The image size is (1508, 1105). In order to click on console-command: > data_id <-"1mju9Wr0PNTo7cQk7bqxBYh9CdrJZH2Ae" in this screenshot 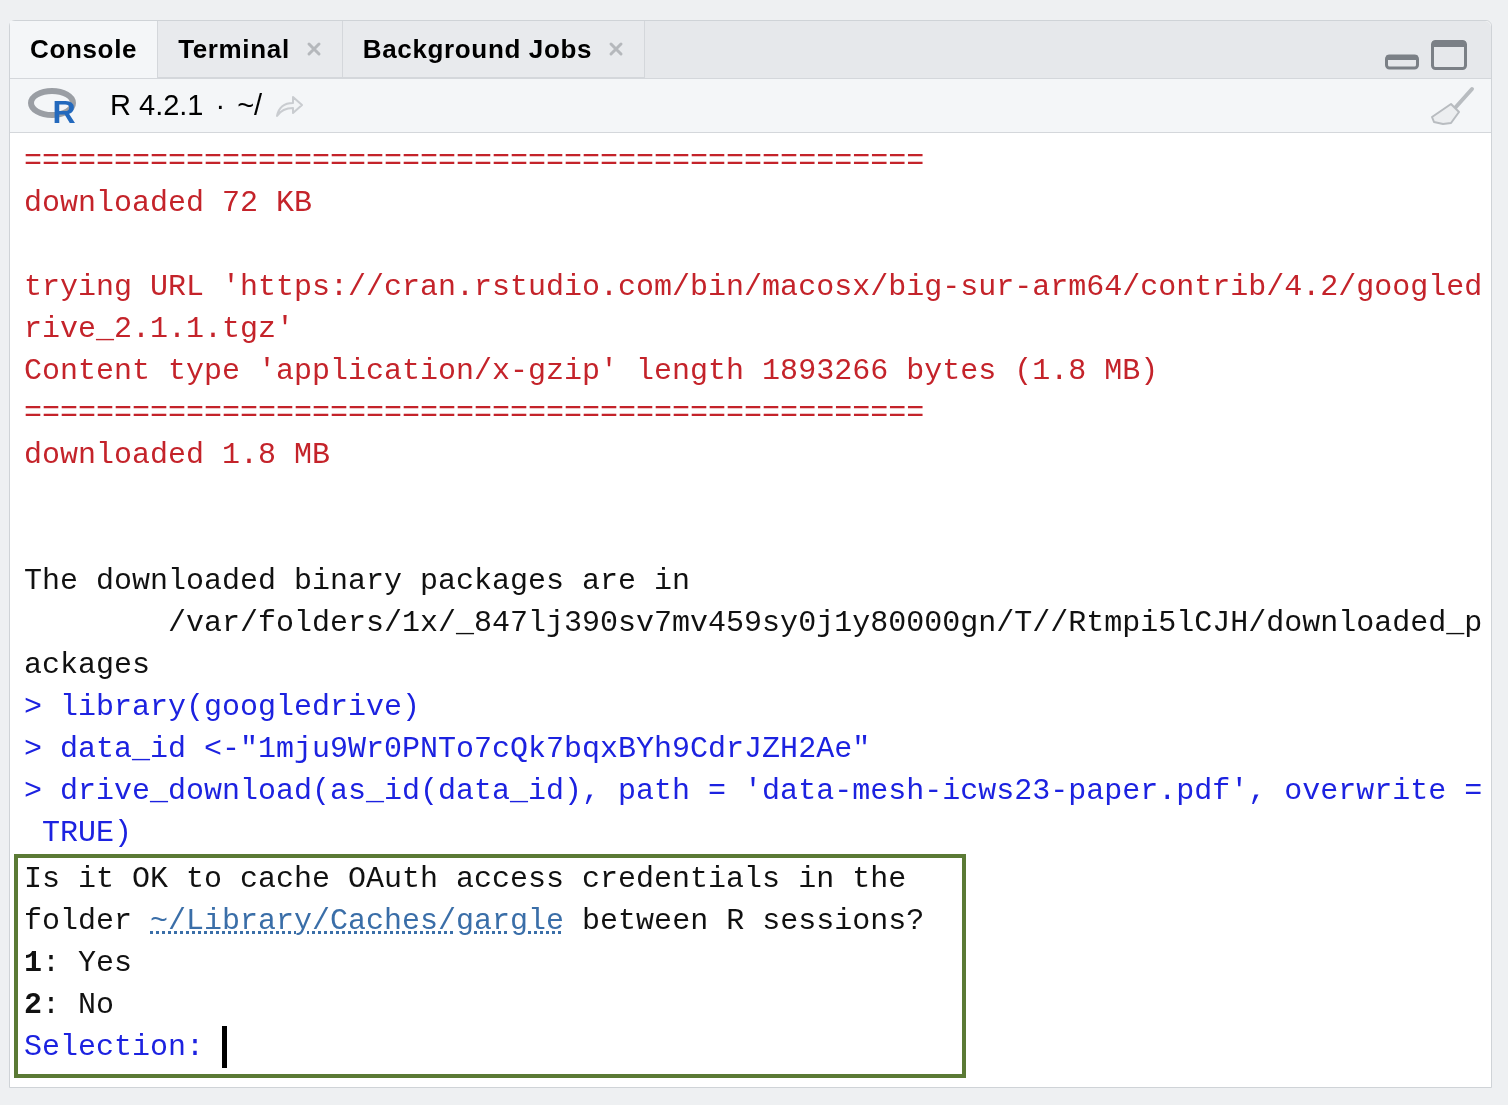, I will do `click(448, 749)`.